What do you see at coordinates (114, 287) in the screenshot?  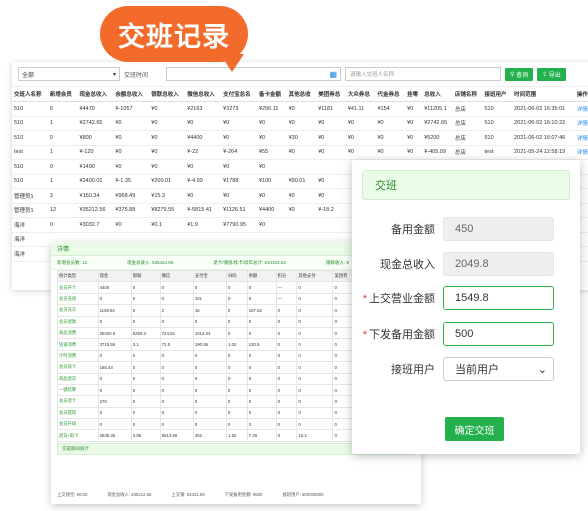 I see `table-cell: 4400` at bounding box center [114, 287].